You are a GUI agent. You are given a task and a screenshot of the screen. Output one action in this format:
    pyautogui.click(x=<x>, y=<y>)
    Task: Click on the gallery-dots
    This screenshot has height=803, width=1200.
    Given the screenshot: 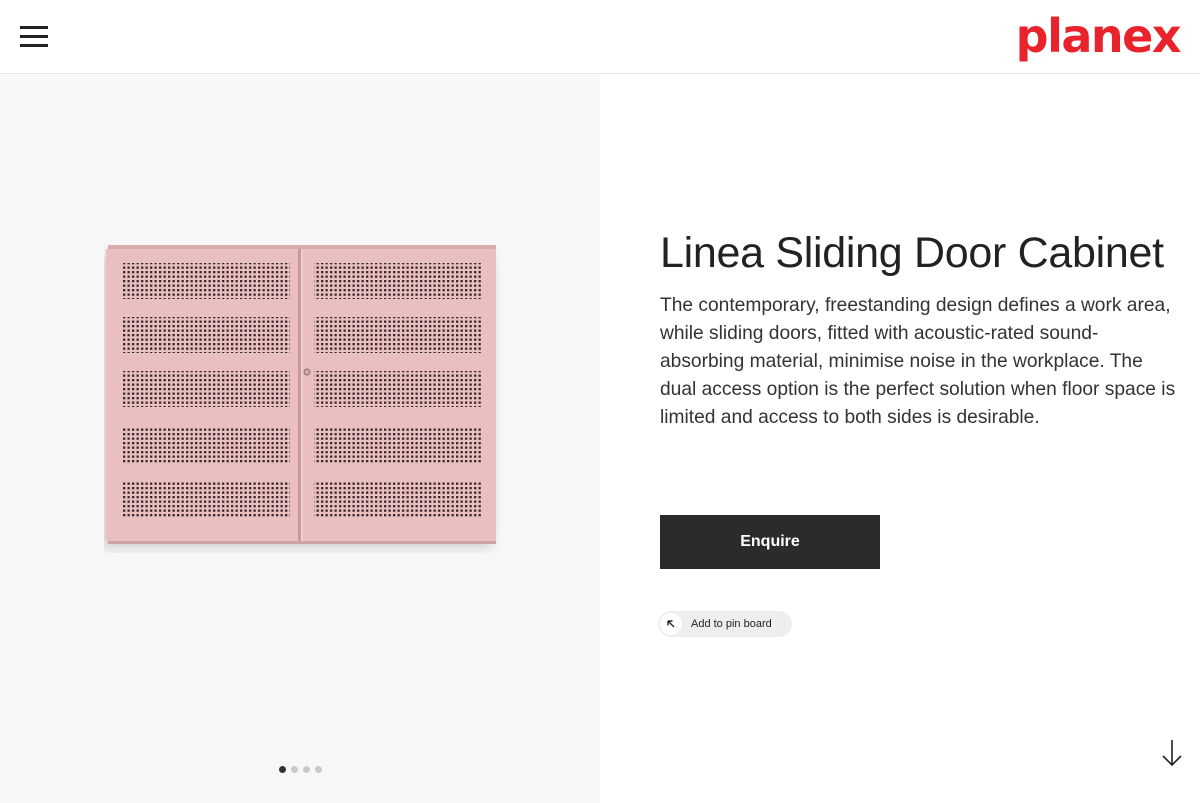 What is the action you would take?
    pyautogui.click(x=300, y=769)
    